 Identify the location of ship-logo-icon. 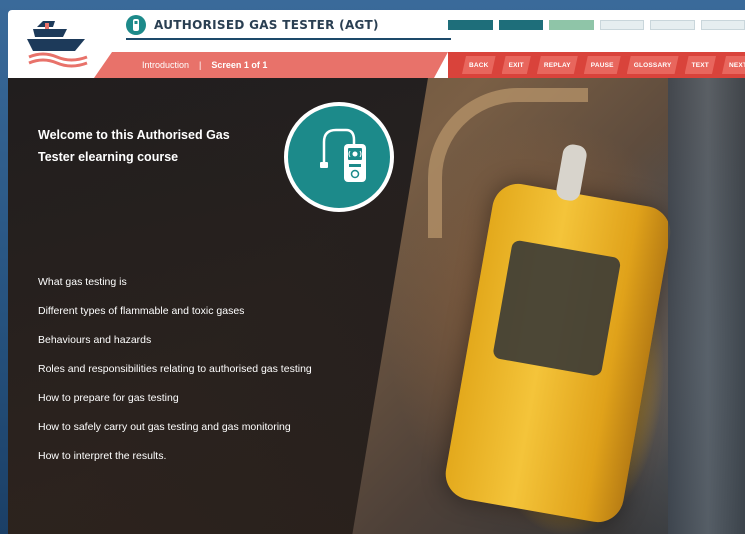
(57, 44).